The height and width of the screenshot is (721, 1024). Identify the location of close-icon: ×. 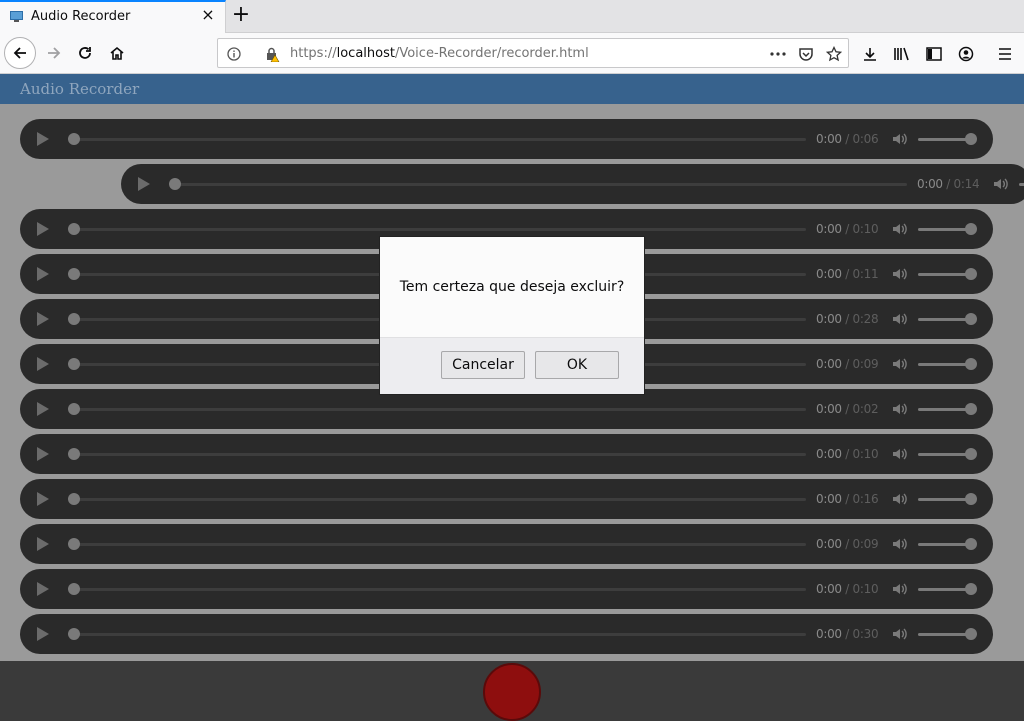
(208, 15).